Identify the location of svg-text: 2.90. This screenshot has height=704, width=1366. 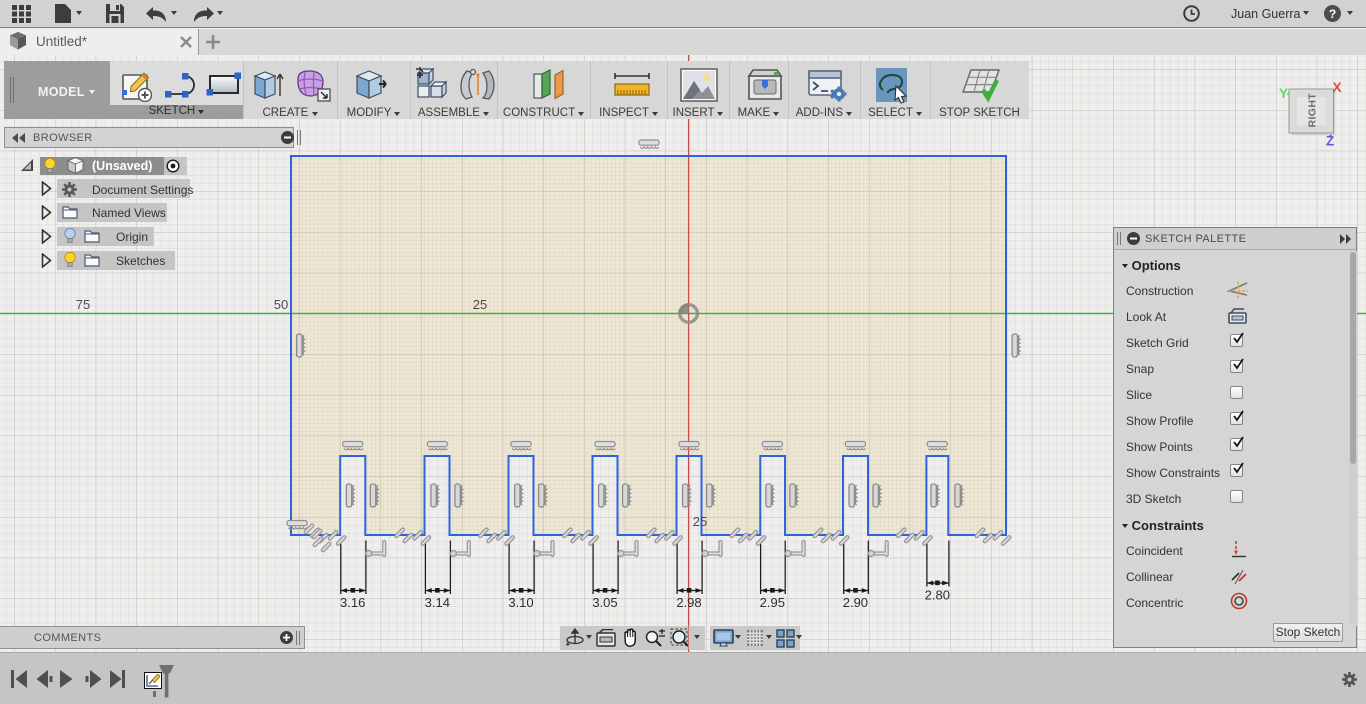
(855, 602).